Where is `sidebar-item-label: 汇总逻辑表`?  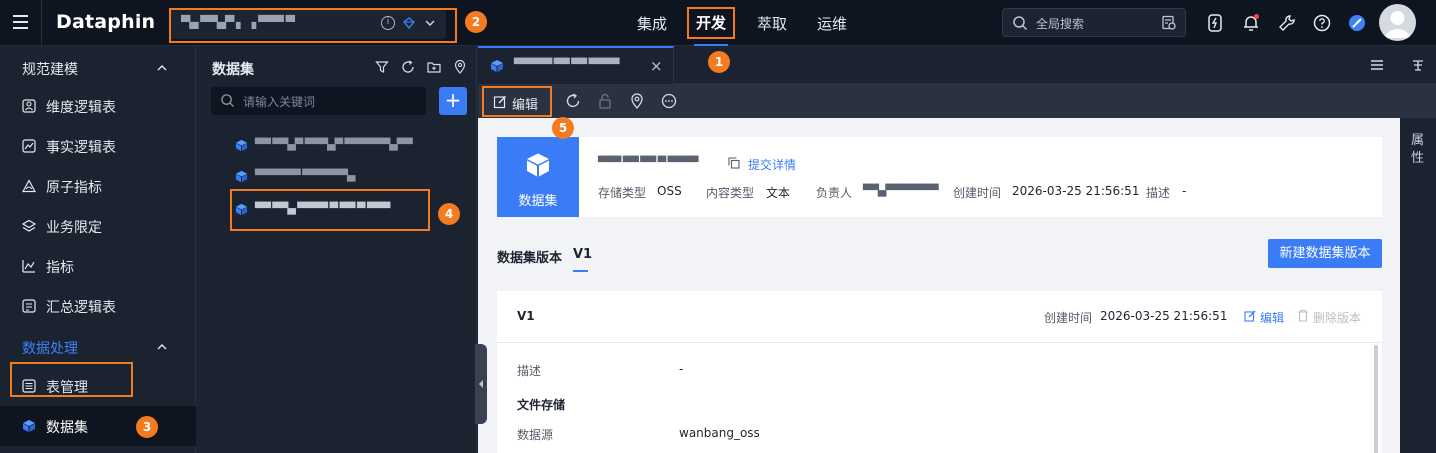 sidebar-item-label: 汇总逻辑表 is located at coordinates (81, 308).